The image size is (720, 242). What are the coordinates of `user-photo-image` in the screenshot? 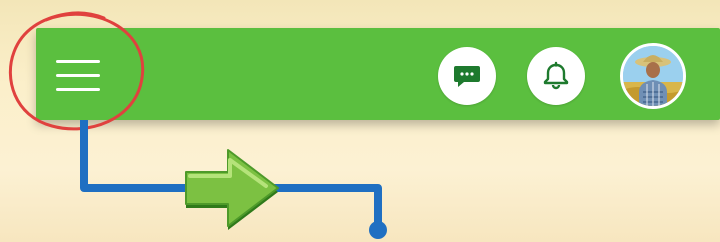 It's located at (653, 76).